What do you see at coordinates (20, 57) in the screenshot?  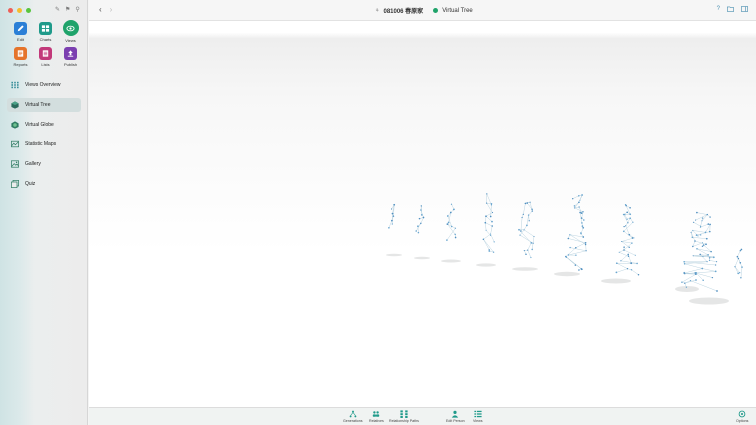 I see `tile-reports: Reports` at bounding box center [20, 57].